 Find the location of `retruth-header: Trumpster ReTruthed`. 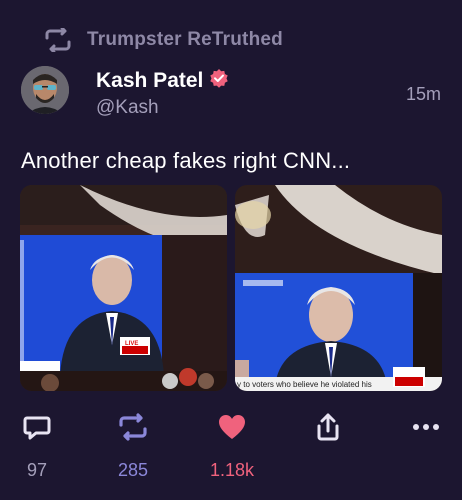

retruth-header: Trumpster ReTruthed is located at coordinates (163, 40).